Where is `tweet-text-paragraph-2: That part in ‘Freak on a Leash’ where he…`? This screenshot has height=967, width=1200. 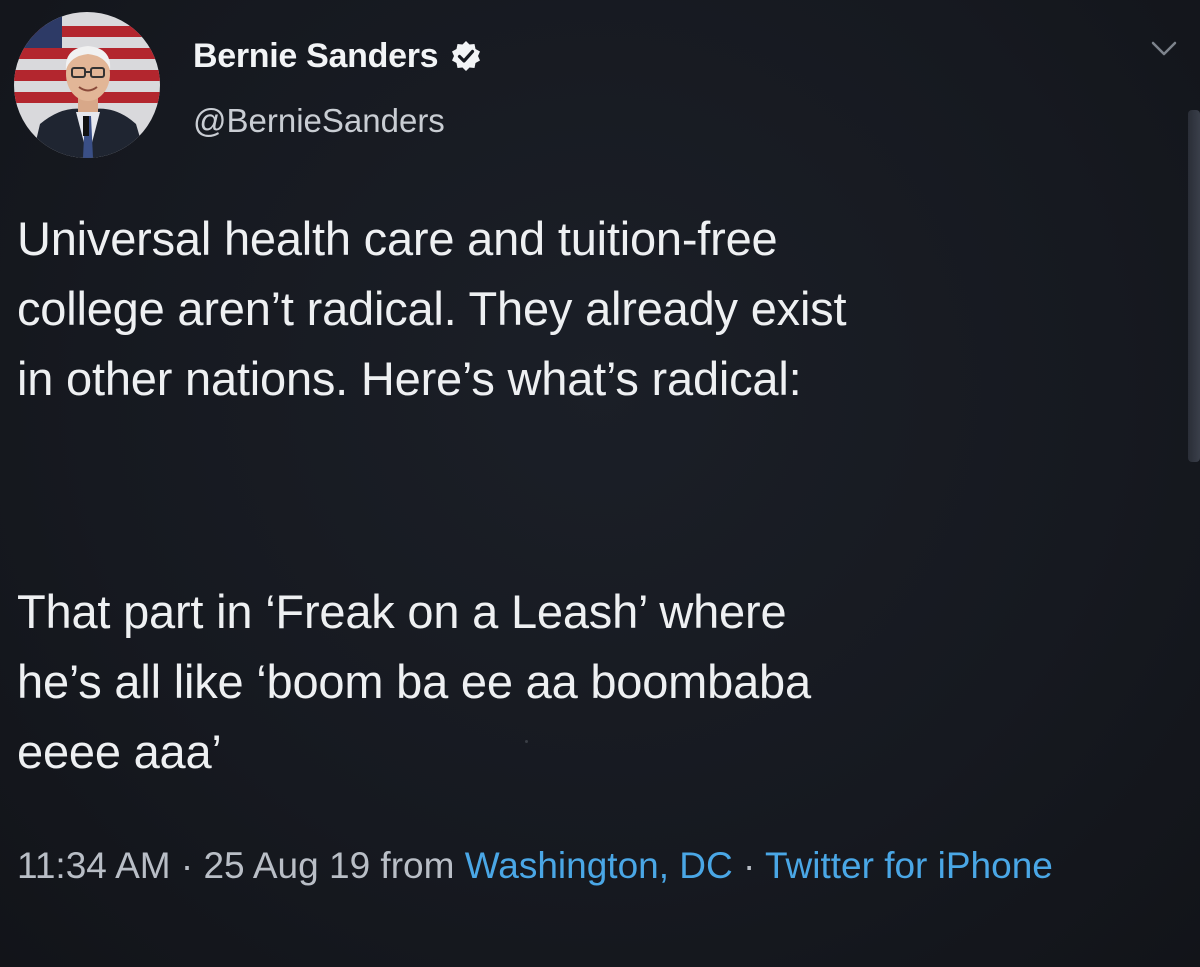
tweet-text-paragraph-2: That part in ‘Freak on a Leash’ where he… is located at coordinates (414, 681).